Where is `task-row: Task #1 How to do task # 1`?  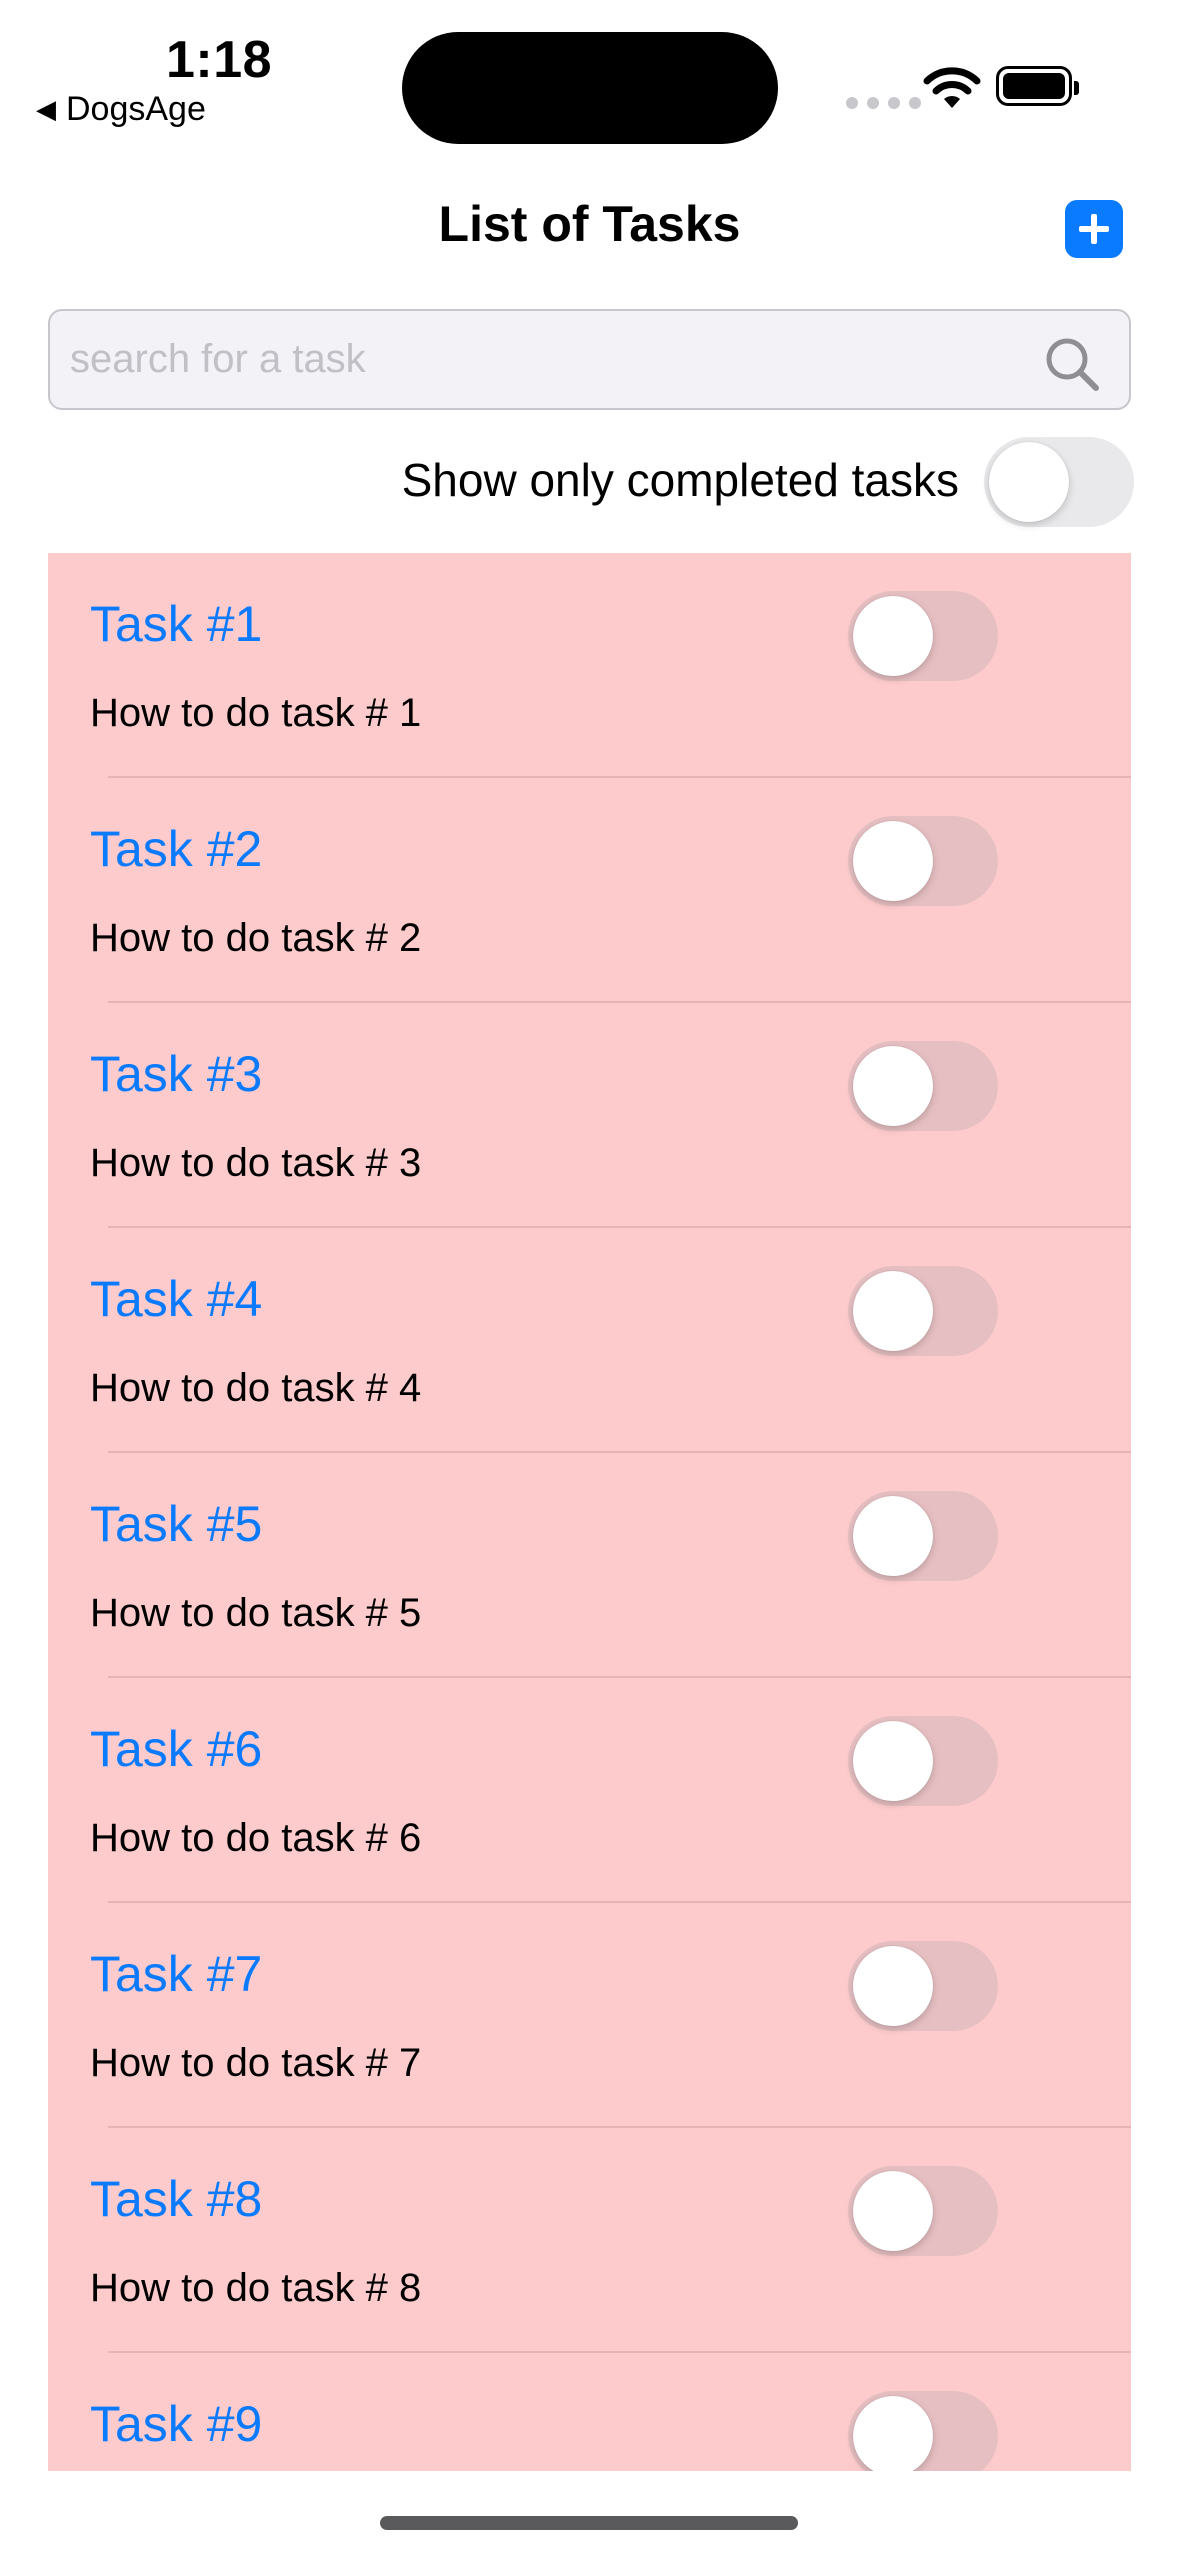
task-row: Task #1 How to do task # 1 is located at coordinates (589, 665).